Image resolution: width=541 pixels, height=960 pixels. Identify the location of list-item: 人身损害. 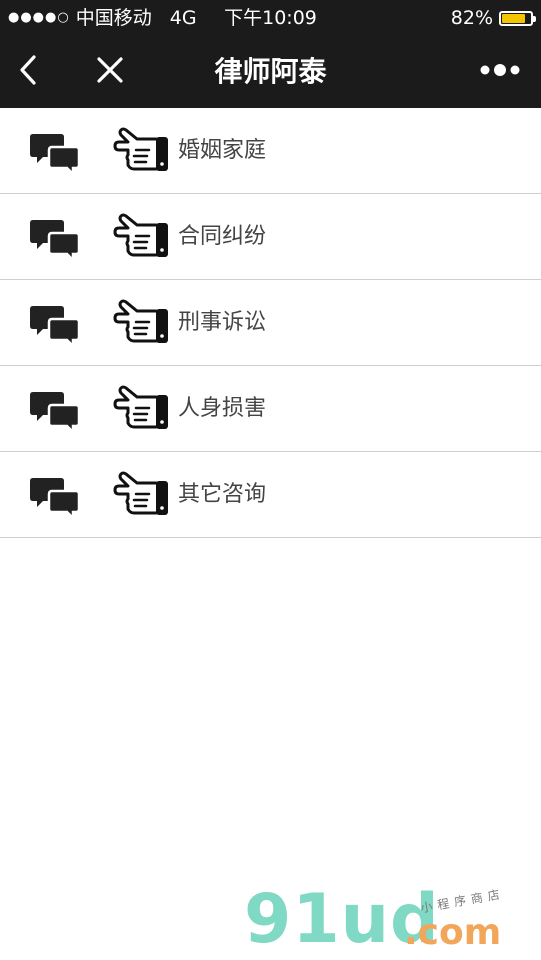
(270, 409).